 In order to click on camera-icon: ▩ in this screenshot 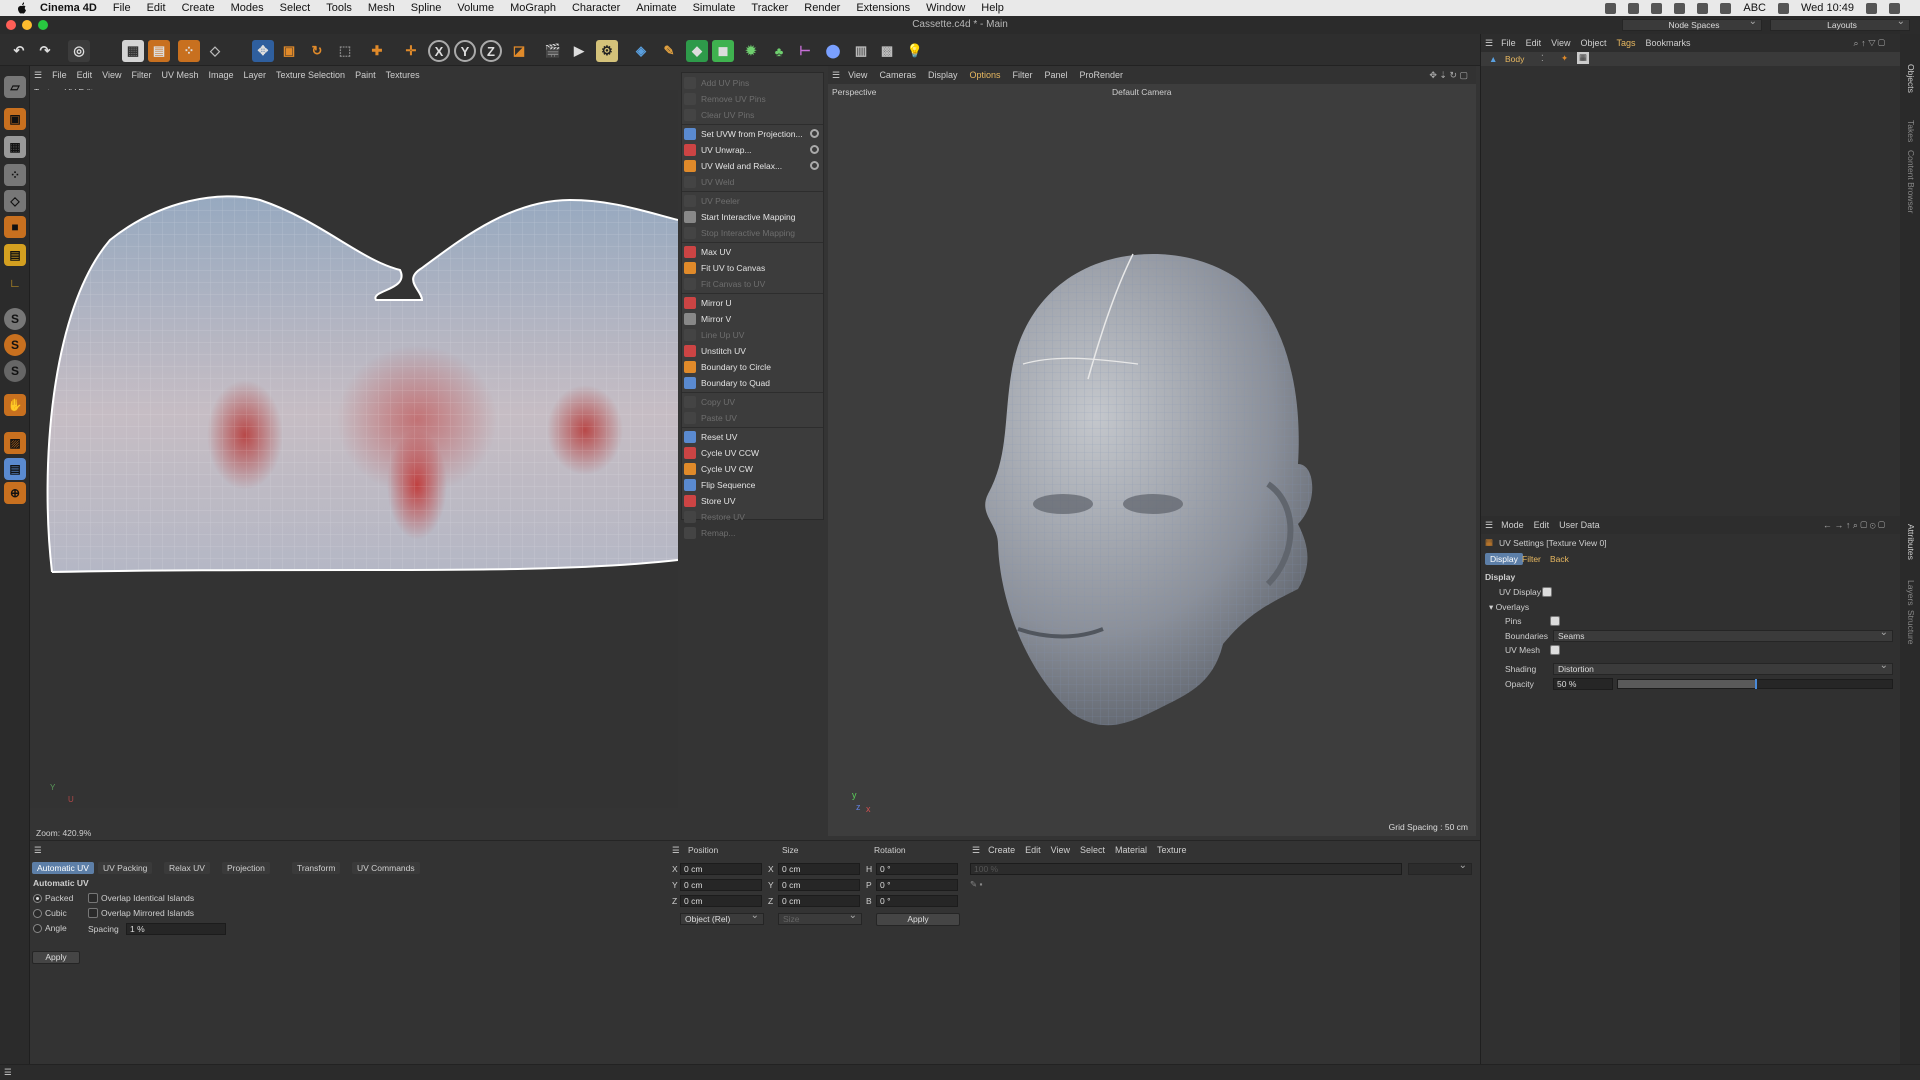, I will do `click(887, 51)`.